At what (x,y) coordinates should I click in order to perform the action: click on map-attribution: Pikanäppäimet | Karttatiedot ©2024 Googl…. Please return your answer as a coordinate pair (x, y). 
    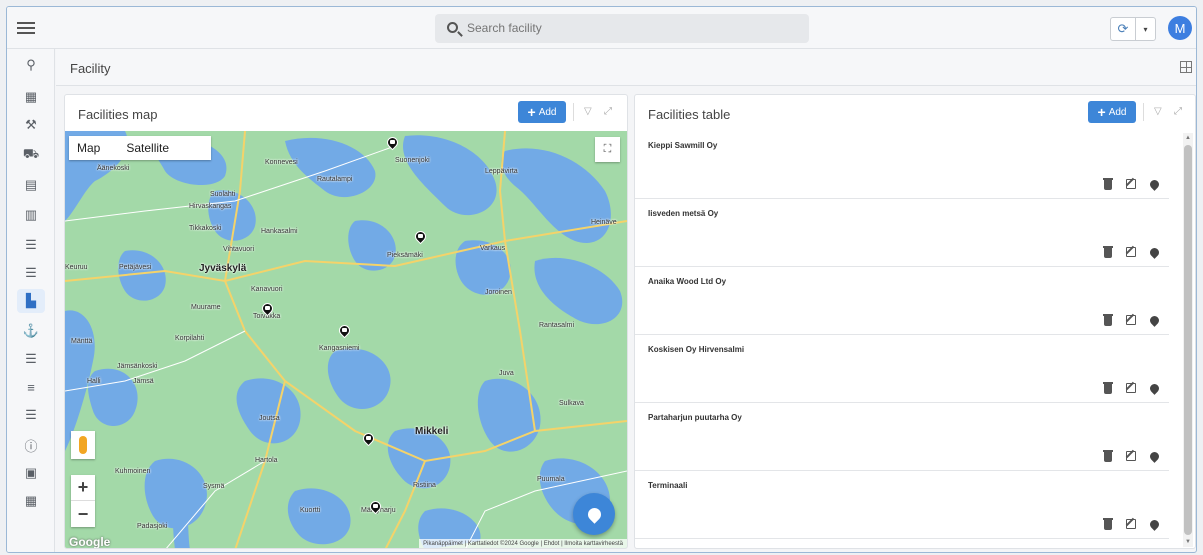
    Looking at the image, I should click on (523, 543).